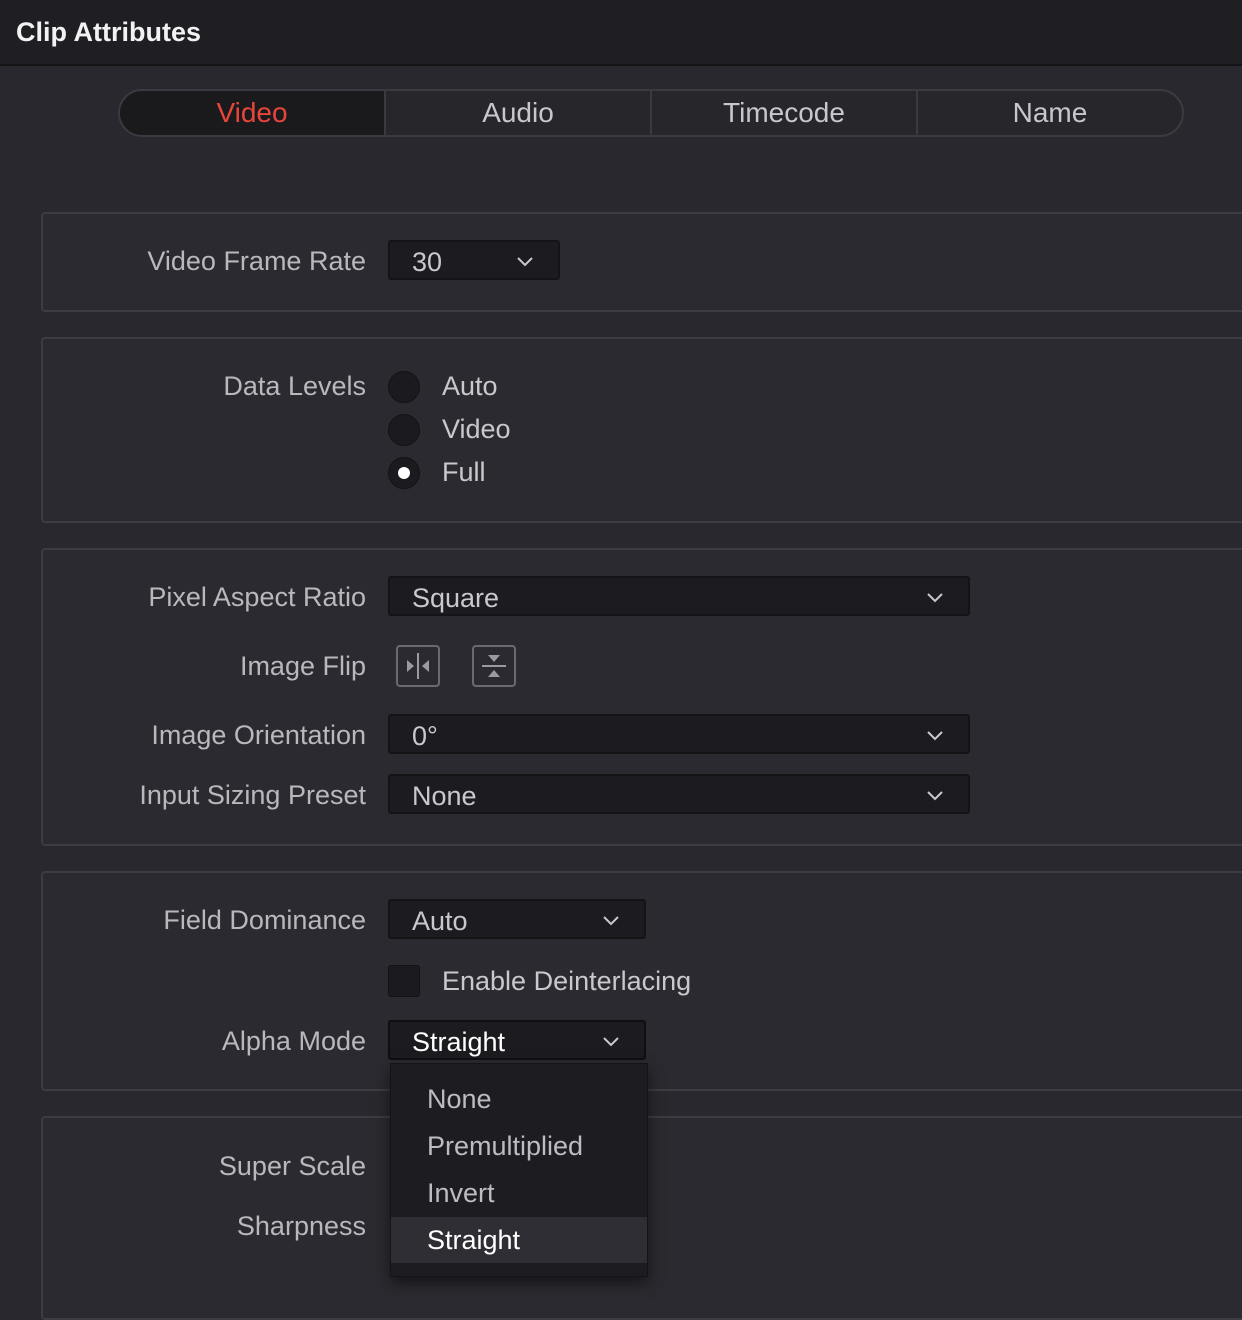 This screenshot has height=1320, width=1242. Describe the element at coordinates (517, 1040) in the screenshot. I see `alpha-mode-dropdown: Straight` at that location.